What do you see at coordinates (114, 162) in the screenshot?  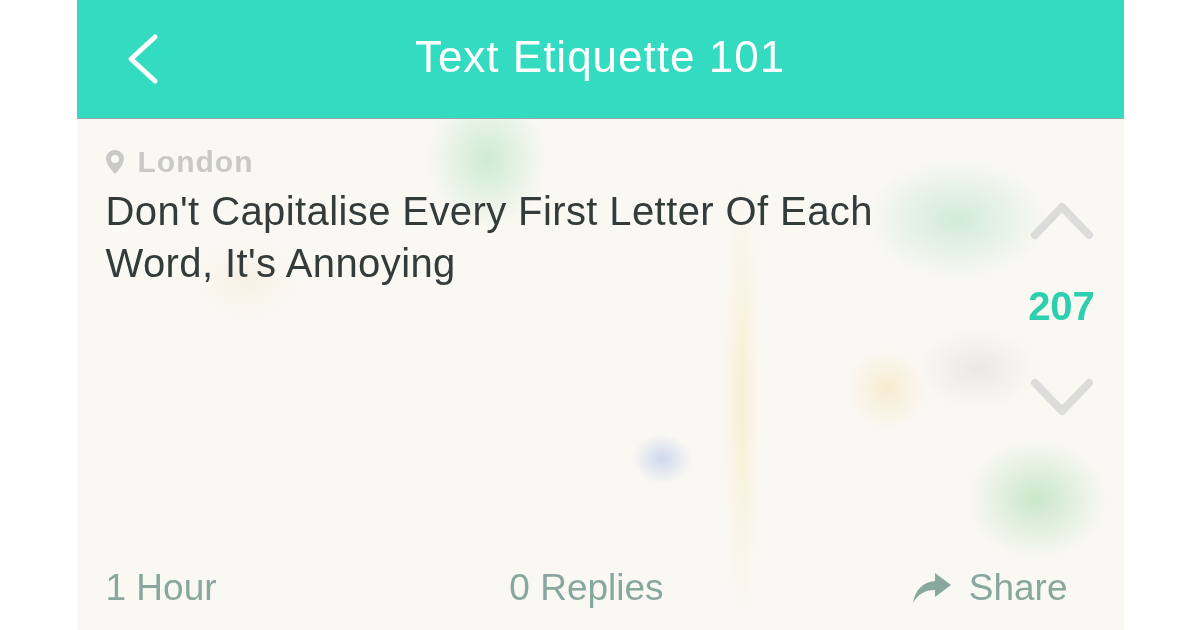 I see `location-pin-icon` at bounding box center [114, 162].